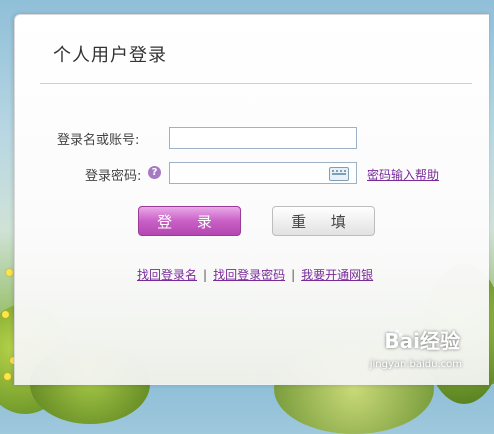 Image resolution: width=494 pixels, height=434 pixels. What do you see at coordinates (256, 84) in the screenshot?
I see `title-divider` at bounding box center [256, 84].